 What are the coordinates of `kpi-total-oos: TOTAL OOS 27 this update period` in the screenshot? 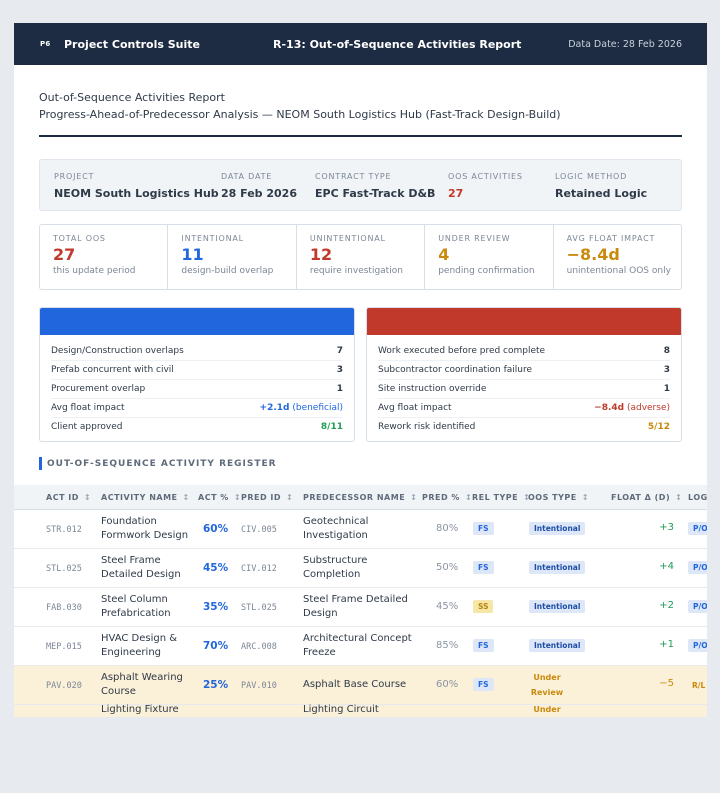 It's located at (104, 257).